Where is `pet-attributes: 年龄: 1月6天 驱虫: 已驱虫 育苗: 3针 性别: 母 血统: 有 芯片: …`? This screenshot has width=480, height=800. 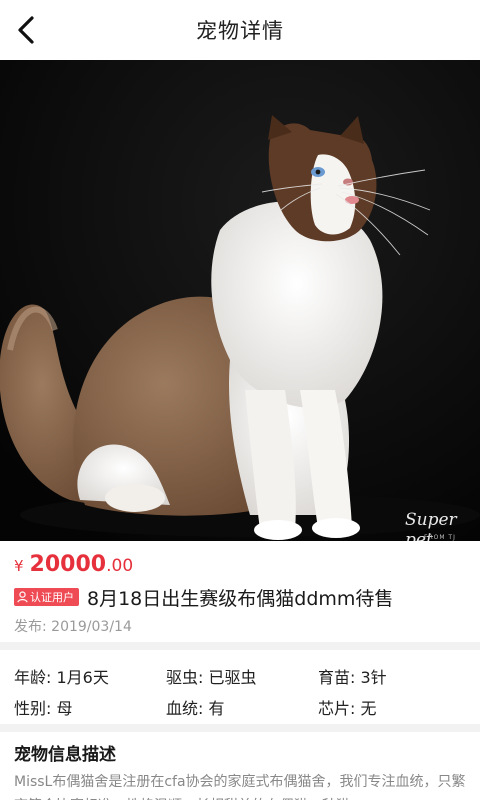
pet-attributes: 年龄: 1月6天 驱虫: 已驱虫 育苗: 3针 性别: 母 血统: 有 芯片: … is located at coordinates (244, 691).